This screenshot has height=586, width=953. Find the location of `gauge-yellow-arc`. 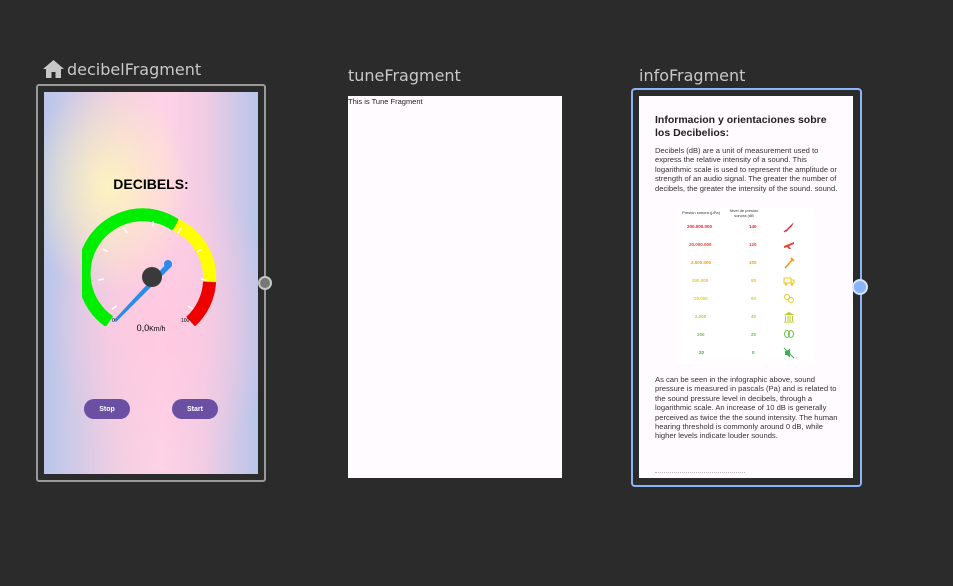

gauge-yellow-arc is located at coordinates (194, 251).